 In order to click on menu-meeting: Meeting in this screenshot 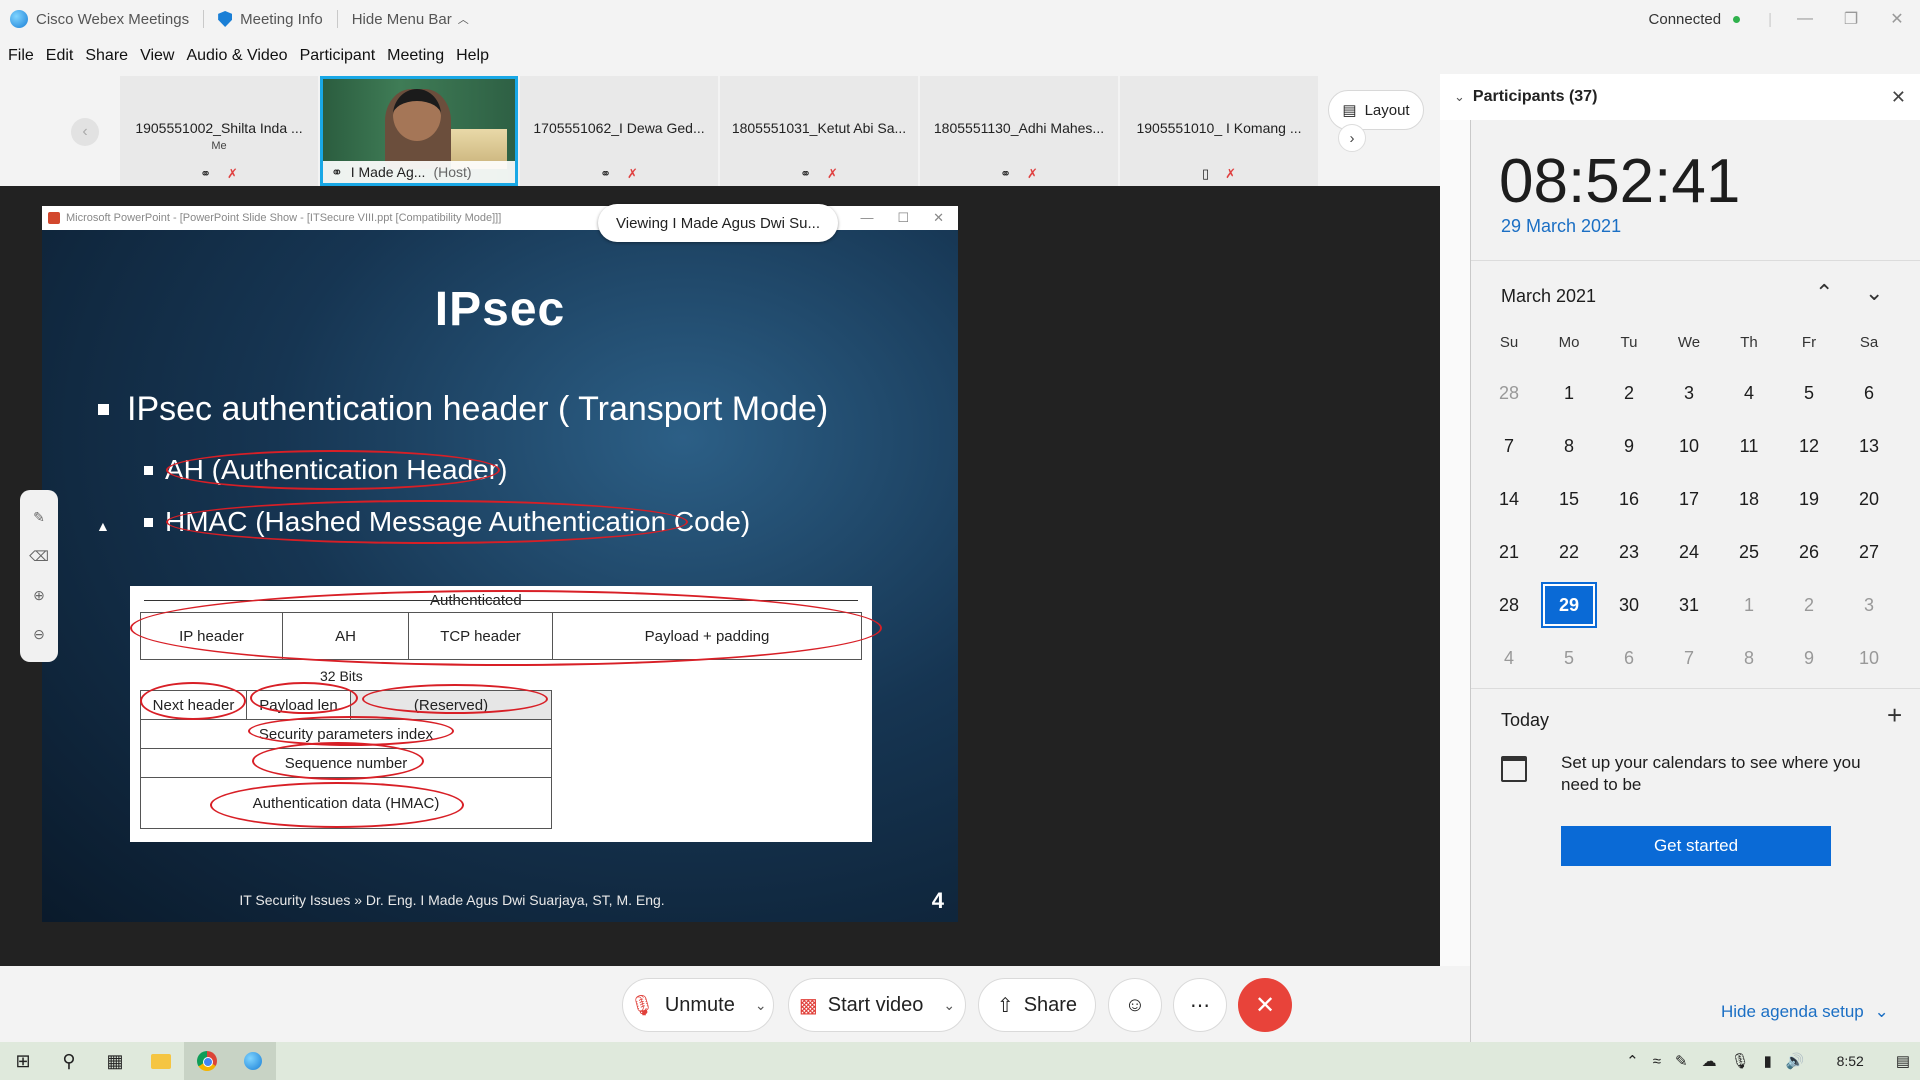, I will do `click(415, 56)`.